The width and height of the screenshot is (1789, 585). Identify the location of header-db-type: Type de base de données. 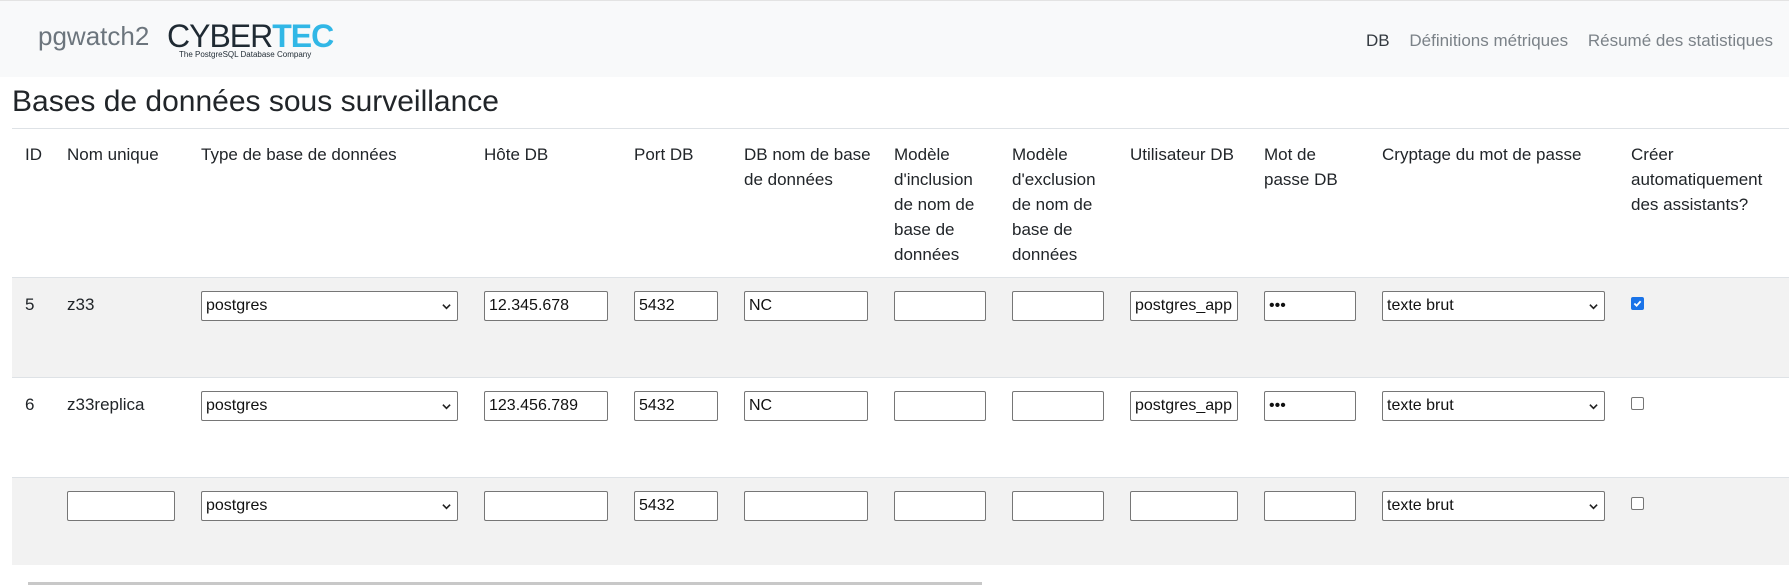
(299, 154).